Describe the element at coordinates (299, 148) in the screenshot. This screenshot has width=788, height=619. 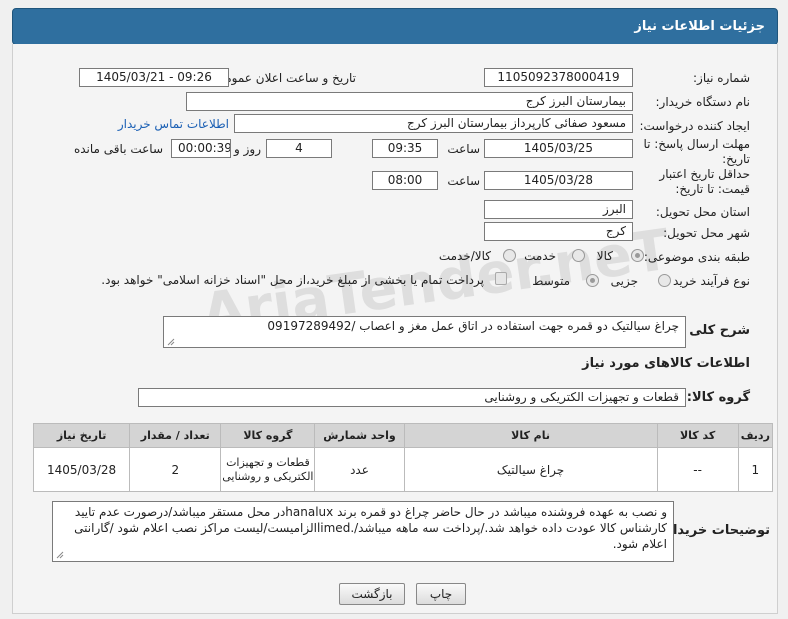
I see `days-field: 4` at that location.